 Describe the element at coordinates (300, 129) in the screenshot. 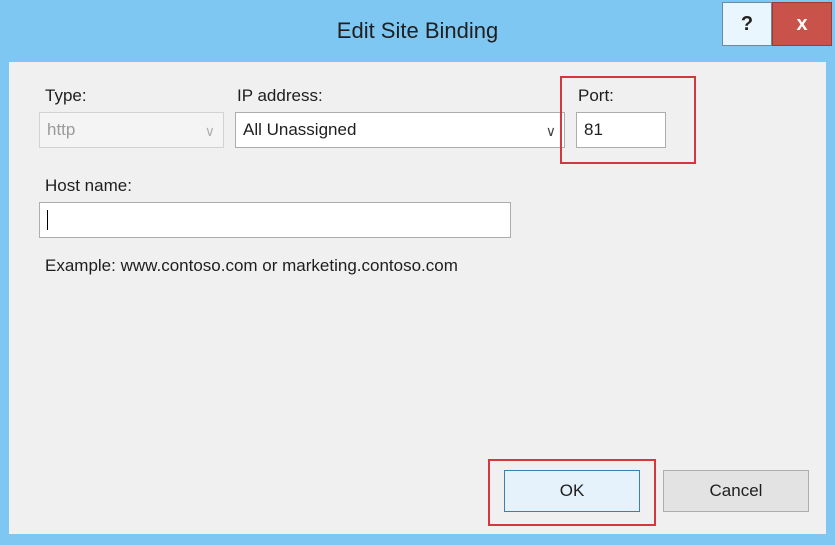

I see `ip-address-value: All Unassigned` at that location.